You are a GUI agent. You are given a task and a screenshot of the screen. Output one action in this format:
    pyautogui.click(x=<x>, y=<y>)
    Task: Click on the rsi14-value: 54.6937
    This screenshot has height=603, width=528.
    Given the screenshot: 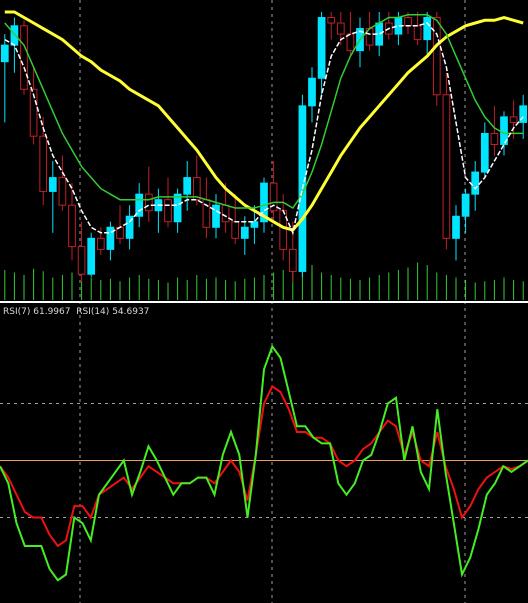 What is the action you would take?
    pyautogui.click(x=131, y=312)
    